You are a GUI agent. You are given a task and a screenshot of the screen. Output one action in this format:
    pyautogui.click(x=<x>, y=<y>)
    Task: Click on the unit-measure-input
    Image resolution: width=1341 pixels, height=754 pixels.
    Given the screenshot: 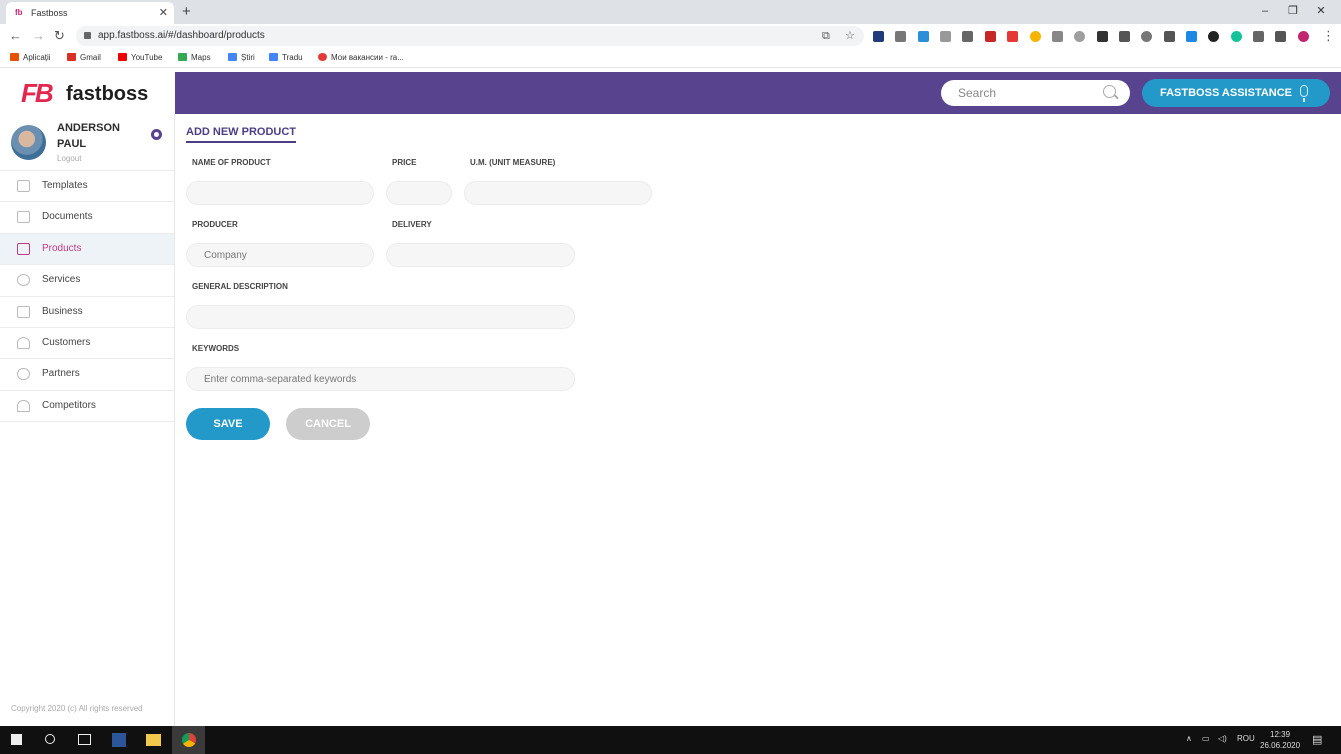 What is the action you would take?
    pyautogui.click(x=558, y=193)
    